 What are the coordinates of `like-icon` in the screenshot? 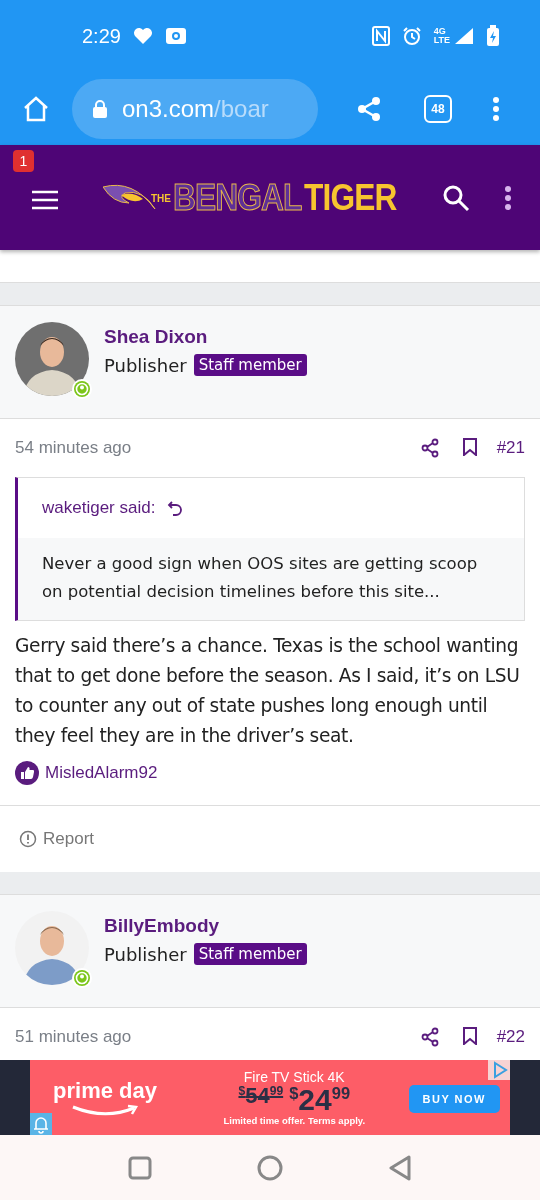 It's located at (27, 773).